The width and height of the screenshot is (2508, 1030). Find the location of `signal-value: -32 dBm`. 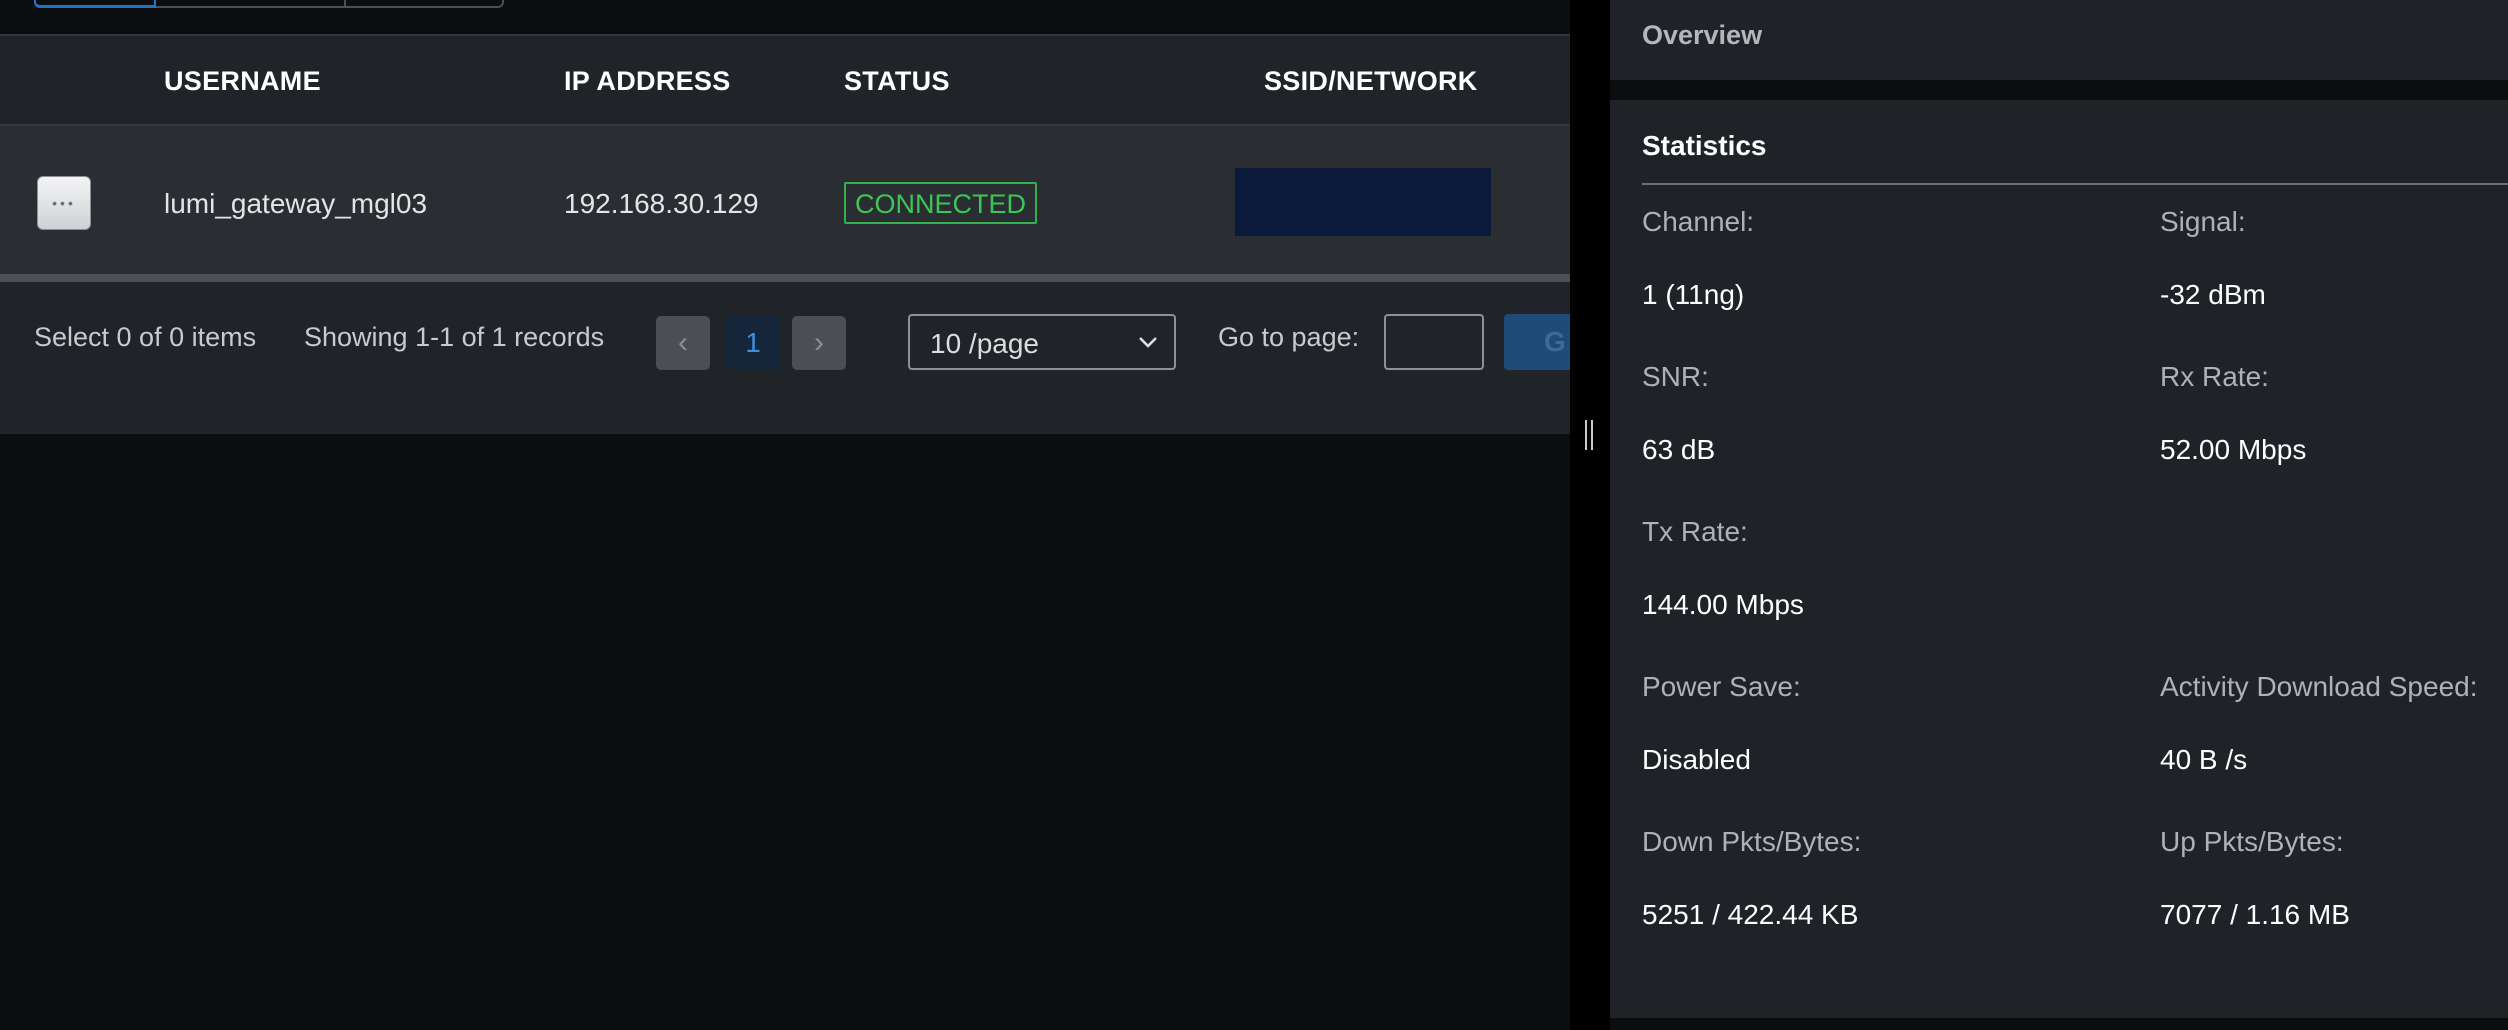

signal-value: -32 dBm is located at coordinates (2213, 294).